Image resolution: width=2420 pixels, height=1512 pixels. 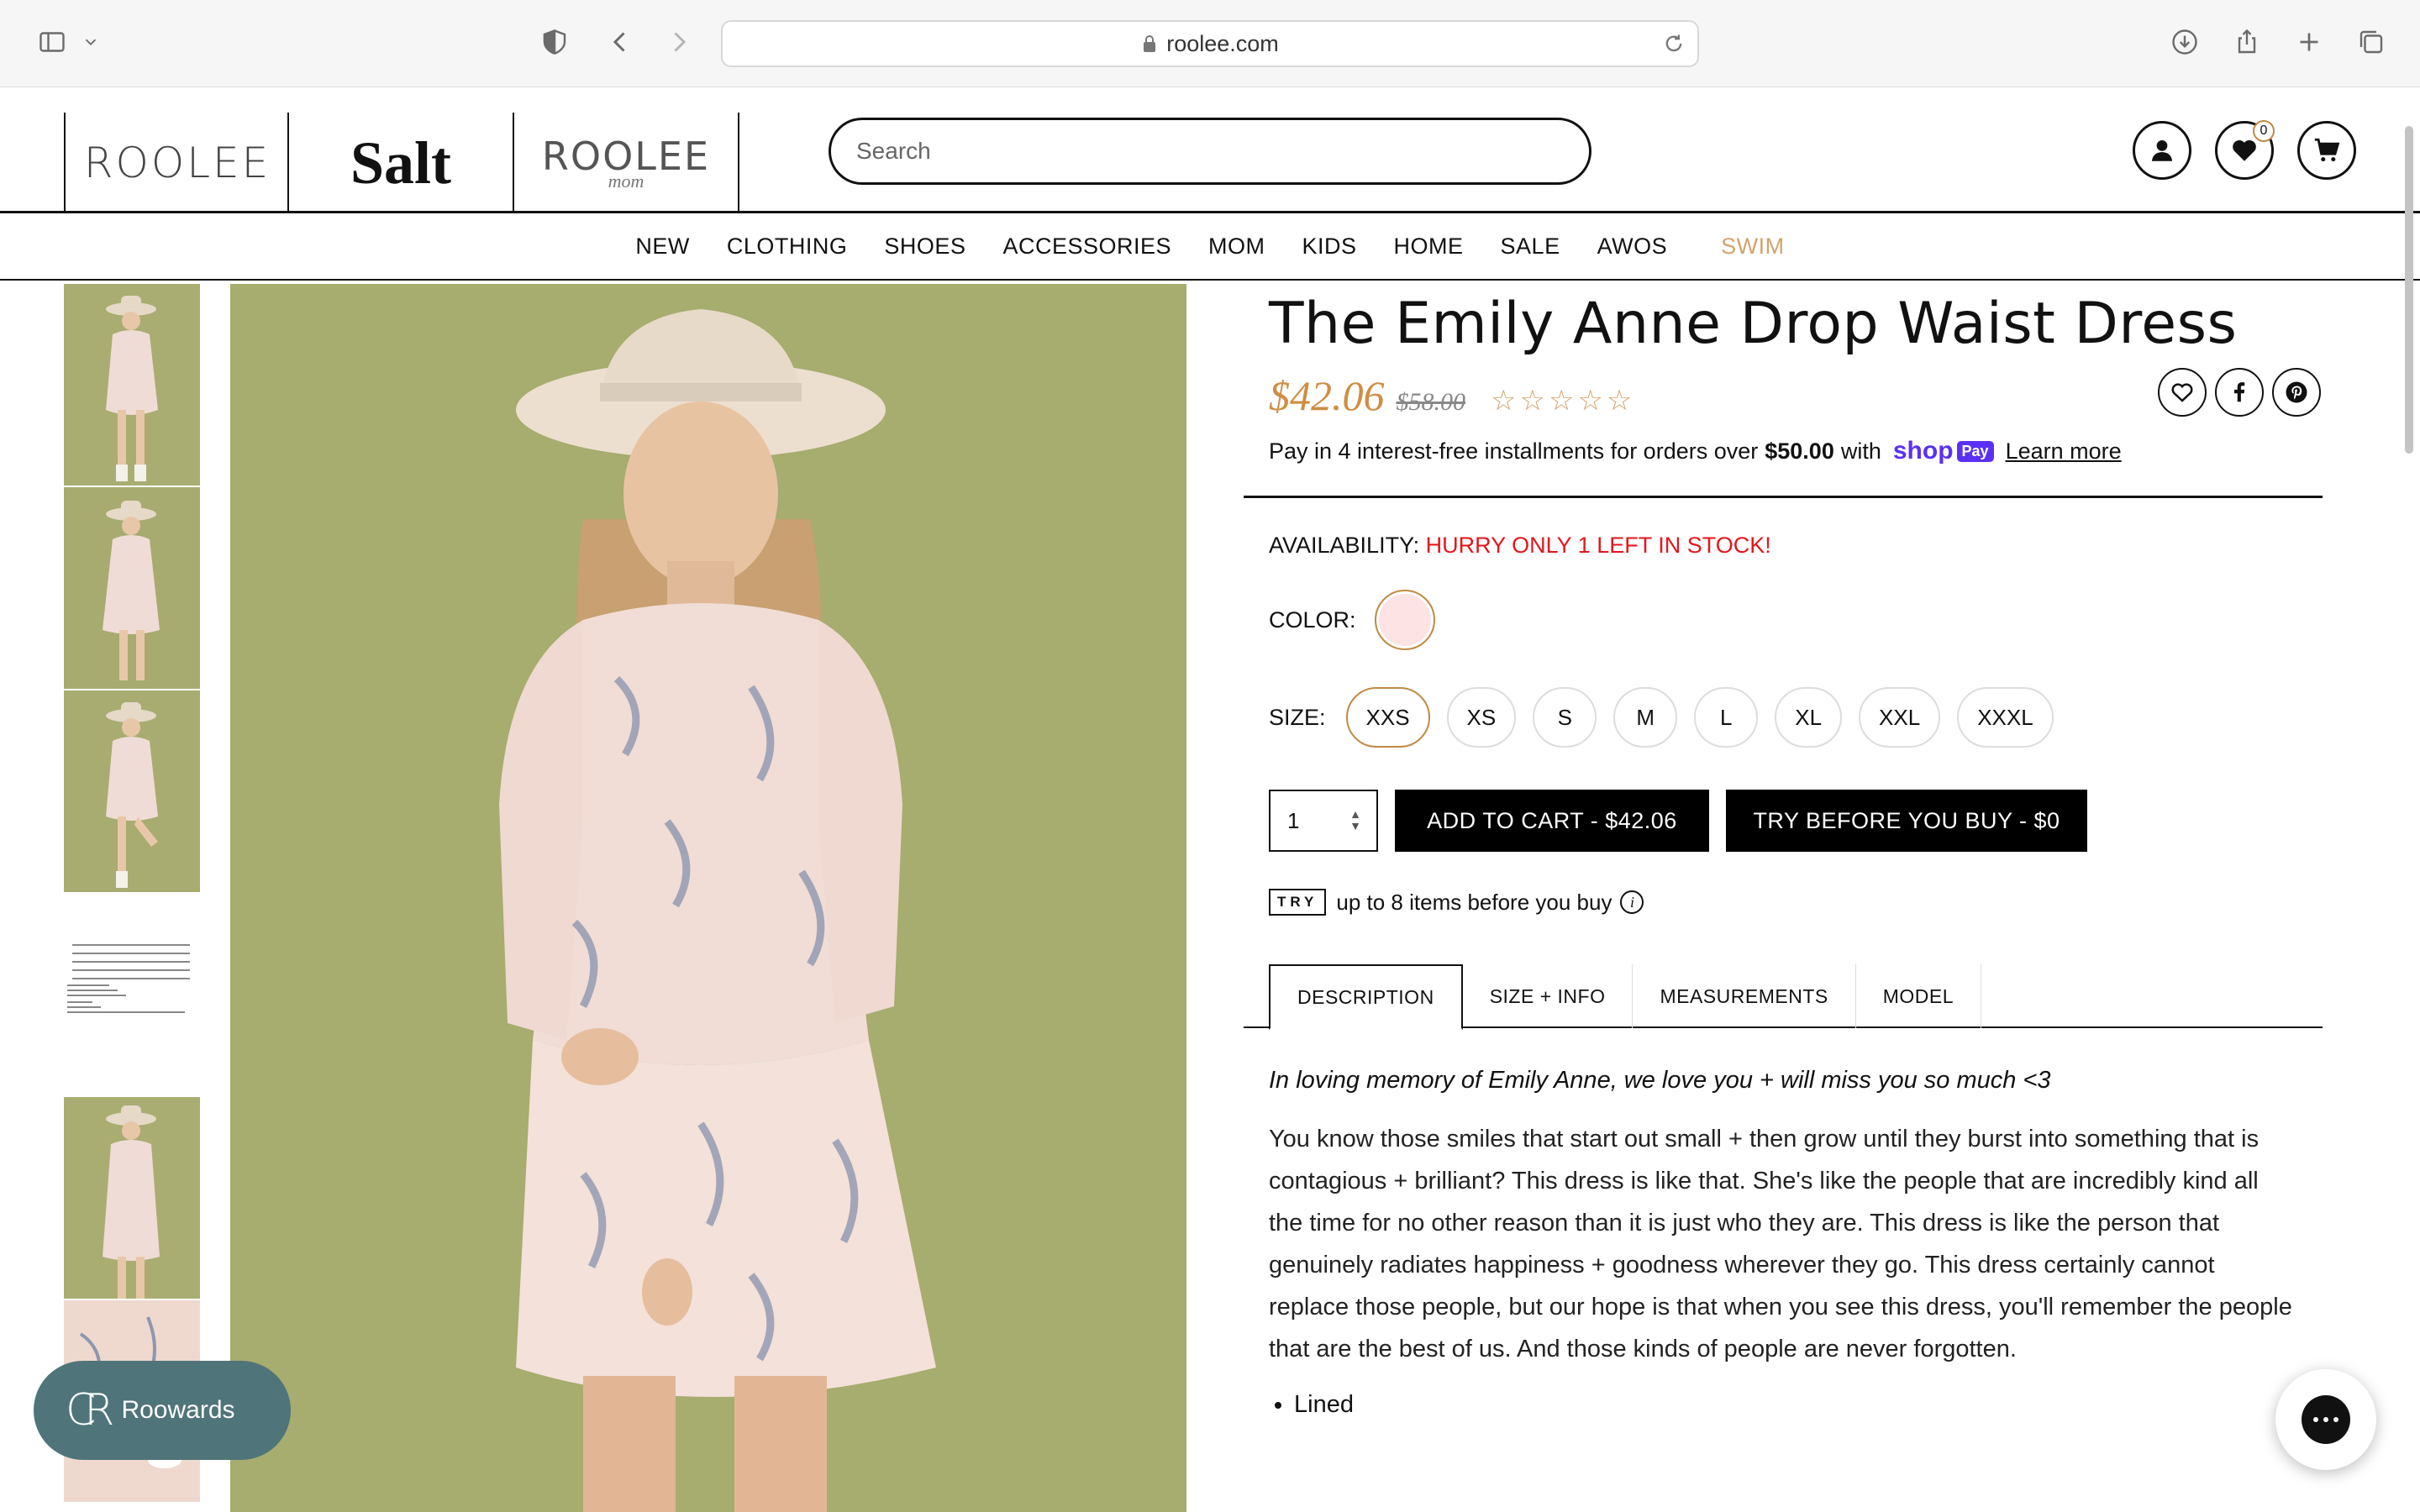 What do you see at coordinates (1236, 247) in the screenshot?
I see `nav-mom: MOM` at bounding box center [1236, 247].